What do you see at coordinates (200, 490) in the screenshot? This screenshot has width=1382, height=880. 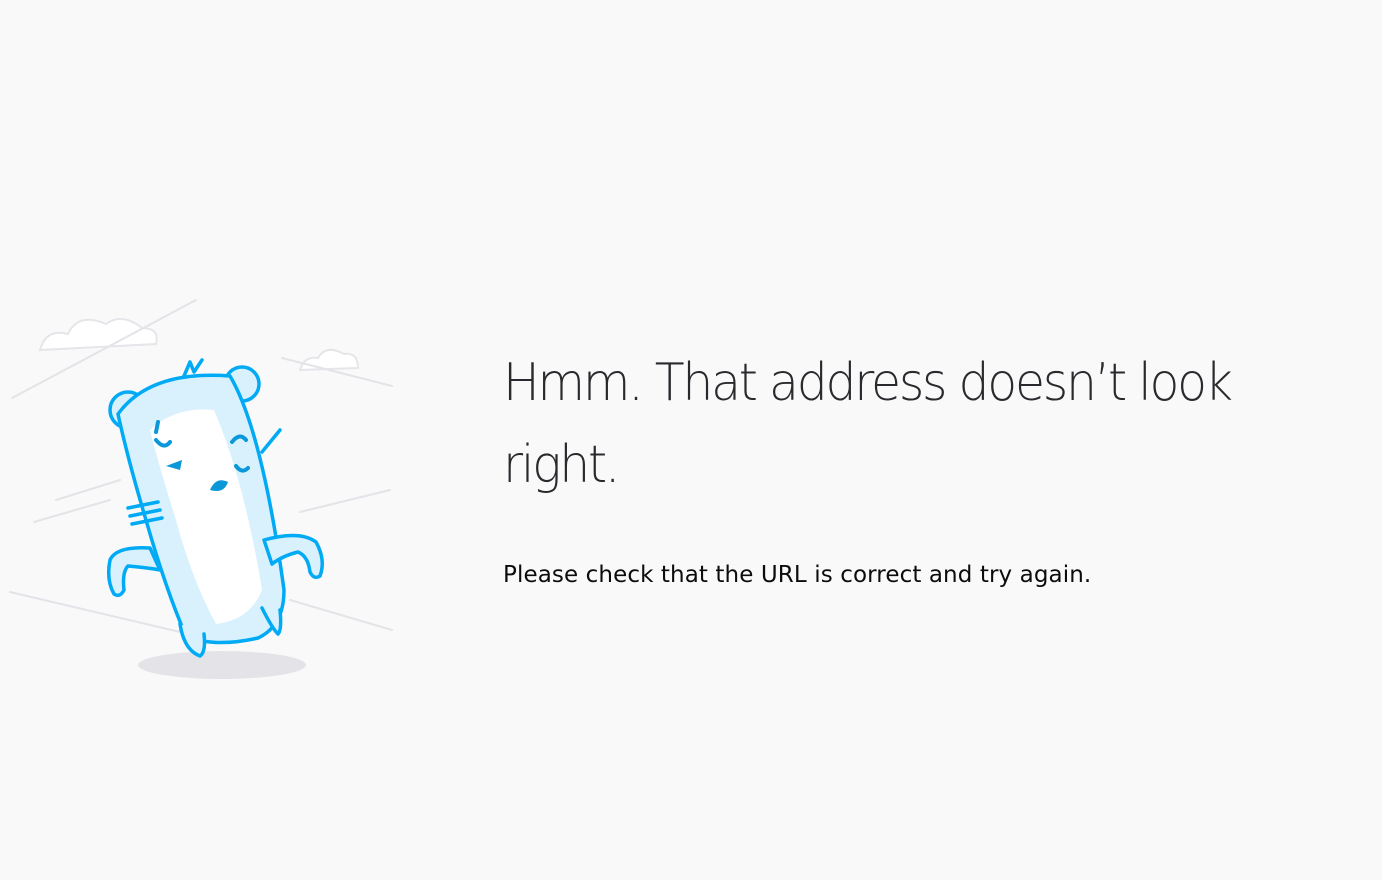 I see `sad-robot-illustration-icon` at bounding box center [200, 490].